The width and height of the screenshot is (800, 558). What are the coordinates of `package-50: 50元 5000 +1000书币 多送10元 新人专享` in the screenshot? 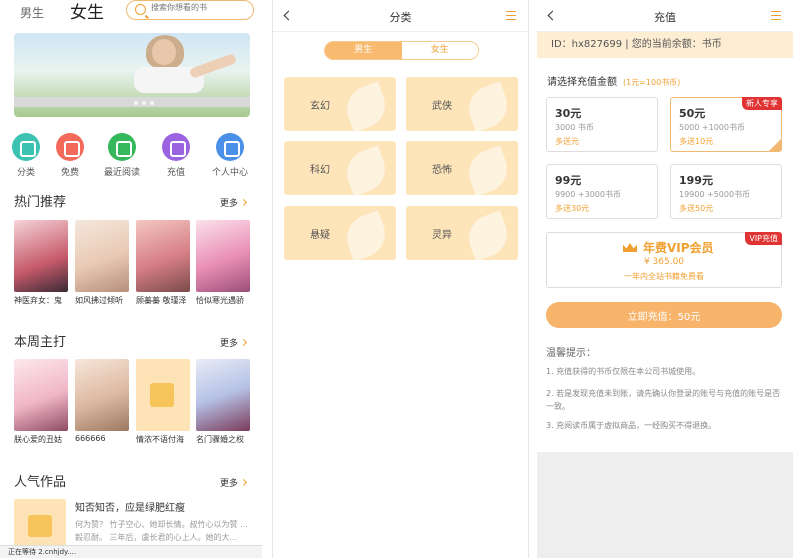 It's located at (726, 124).